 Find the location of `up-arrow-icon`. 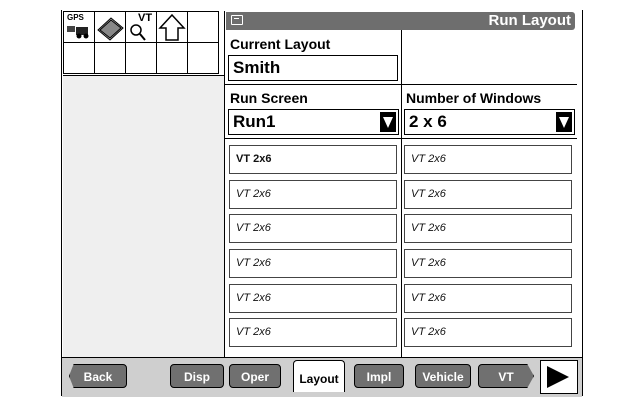

up-arrow-icon is located at coordinates (172, 27).